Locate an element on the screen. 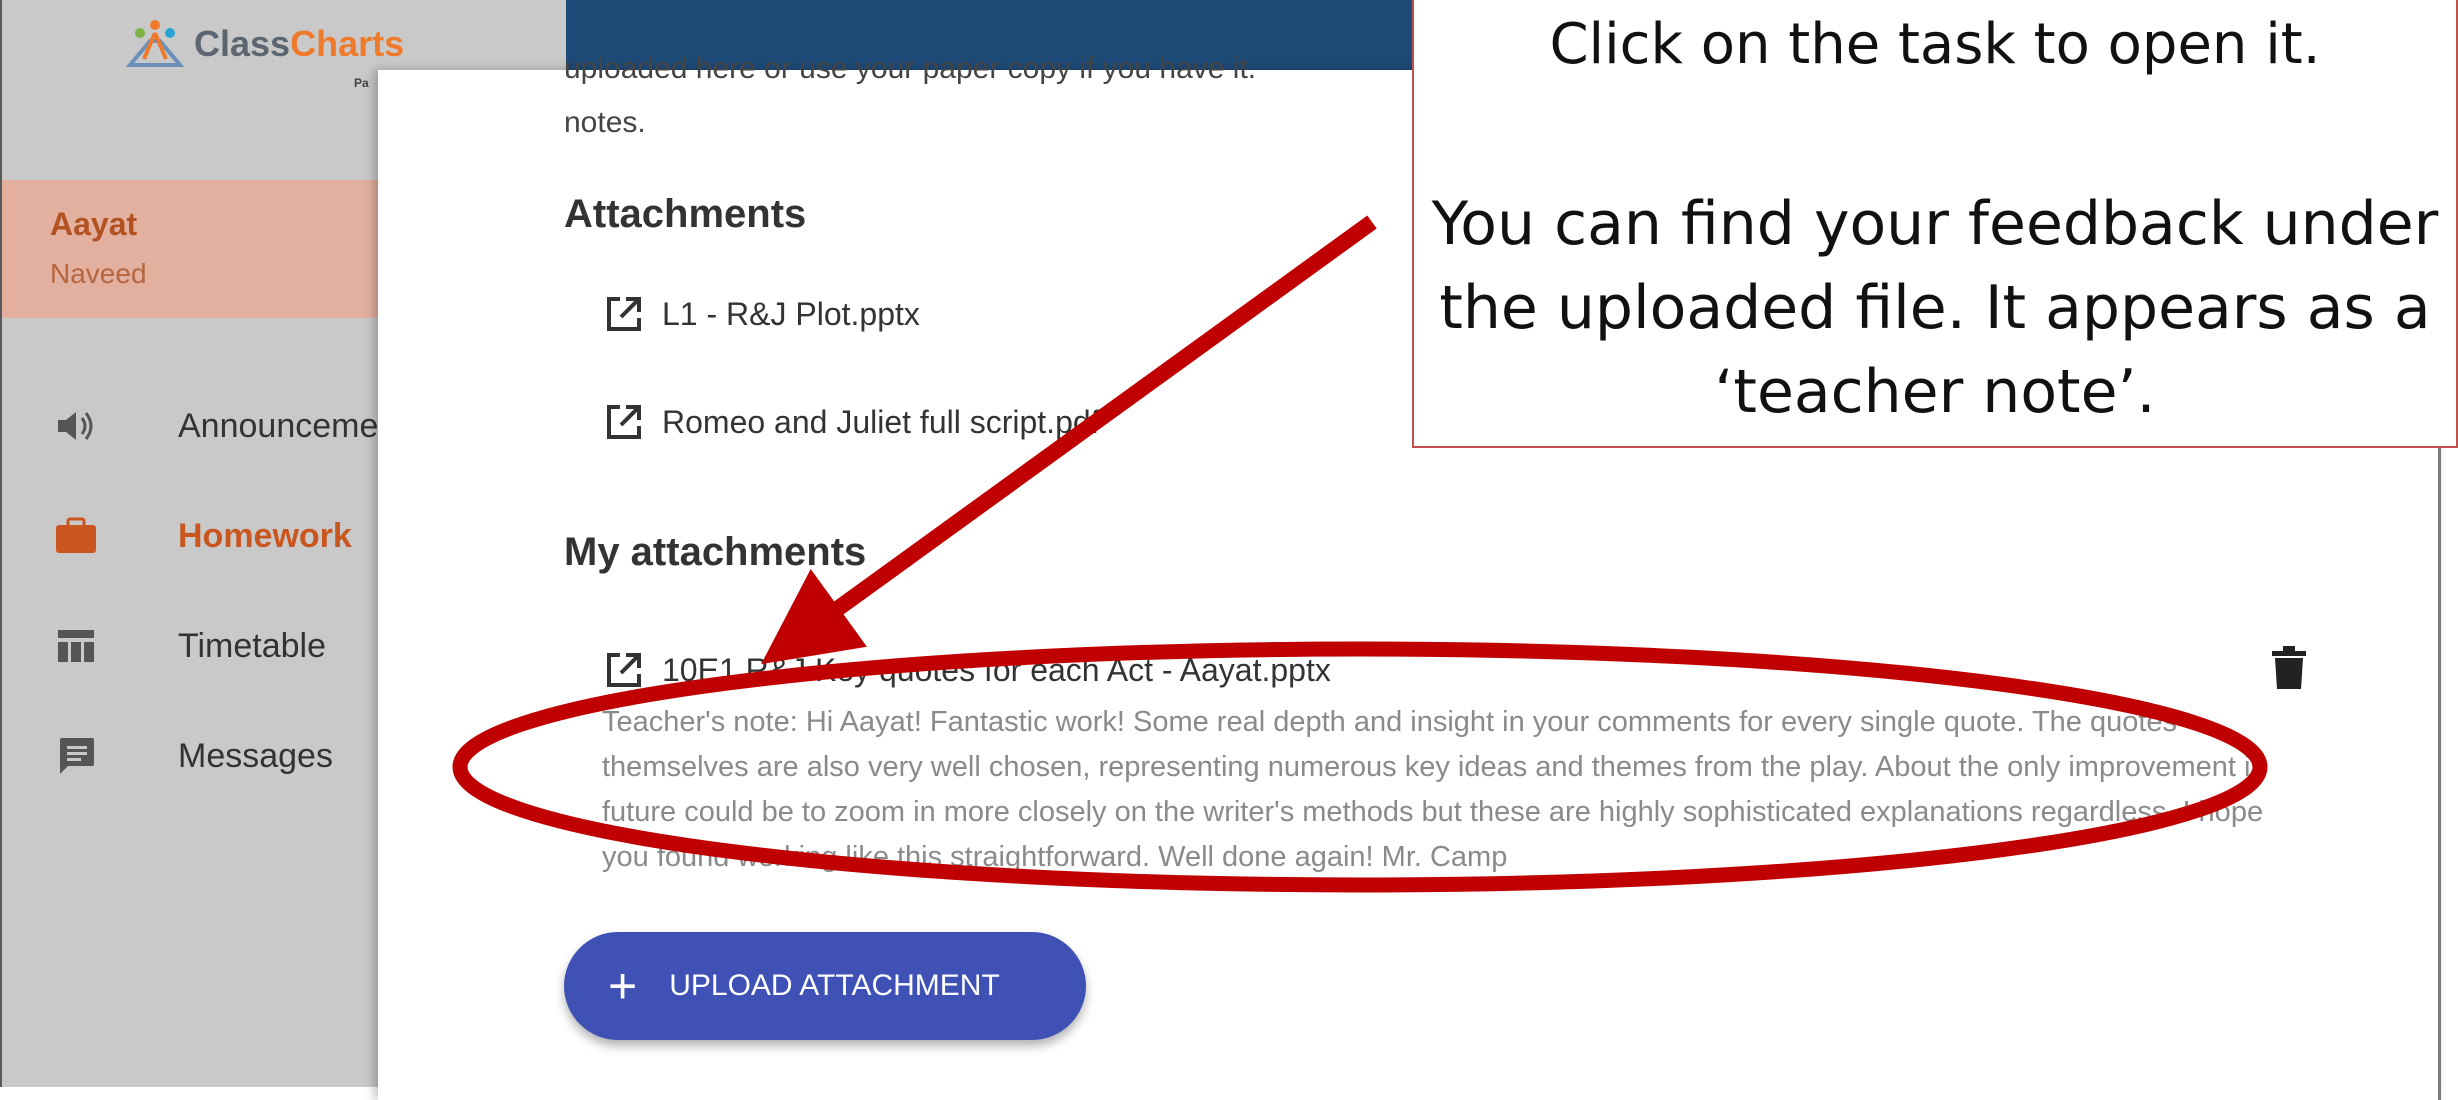 This screenshot has width=2458, height=1100. attachment-link: L1 - R&J Plot.pptx is located at coordinates (762, 314).